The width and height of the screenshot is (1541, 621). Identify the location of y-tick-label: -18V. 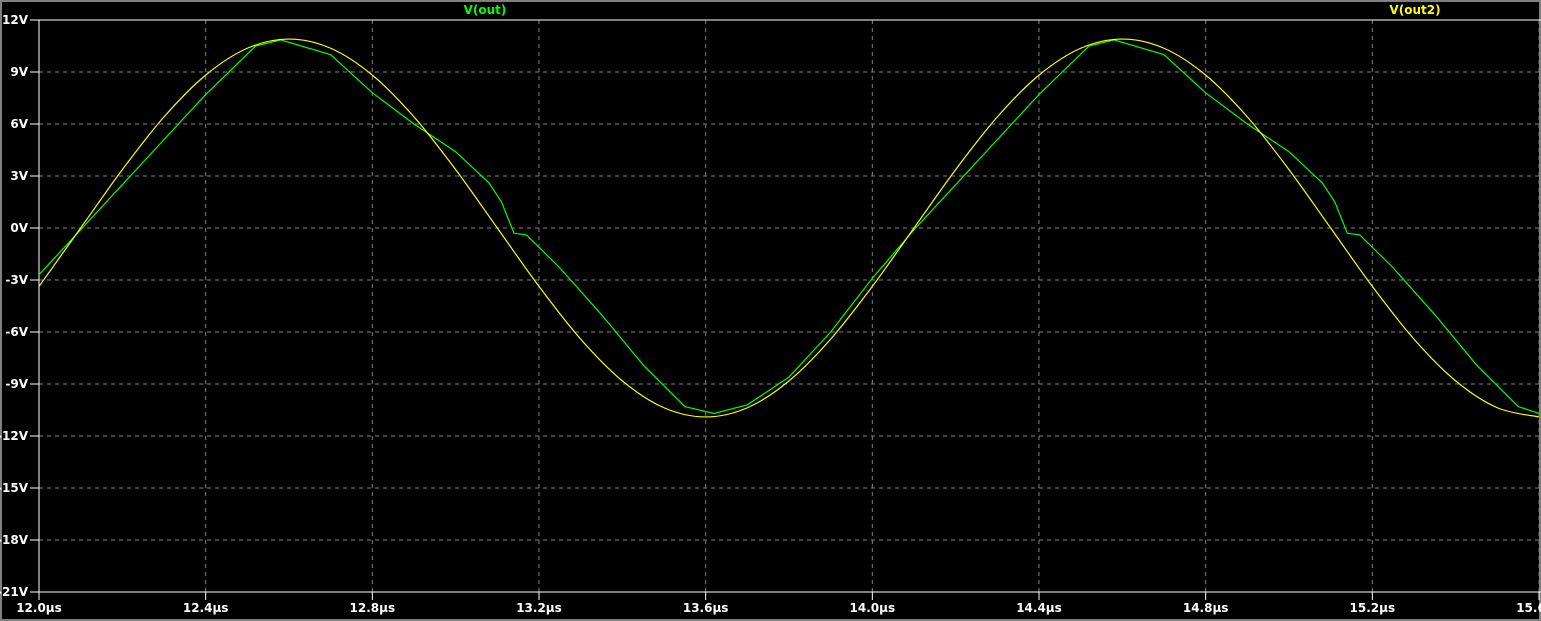
(14, 540).